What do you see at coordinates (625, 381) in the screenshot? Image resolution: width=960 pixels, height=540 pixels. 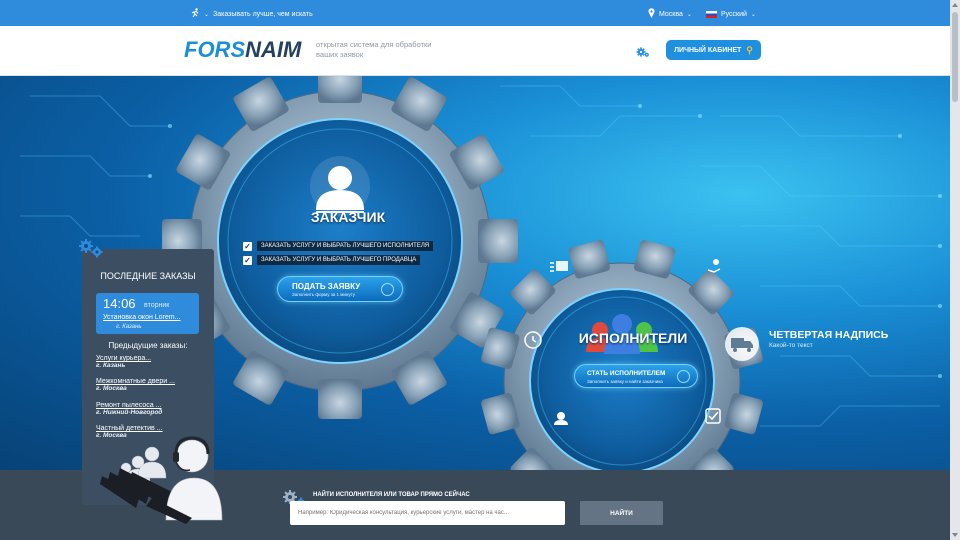 I see `become-performer-sublabel: Заполнить заявку и найти заказчика` at bounding box center [625, 381].